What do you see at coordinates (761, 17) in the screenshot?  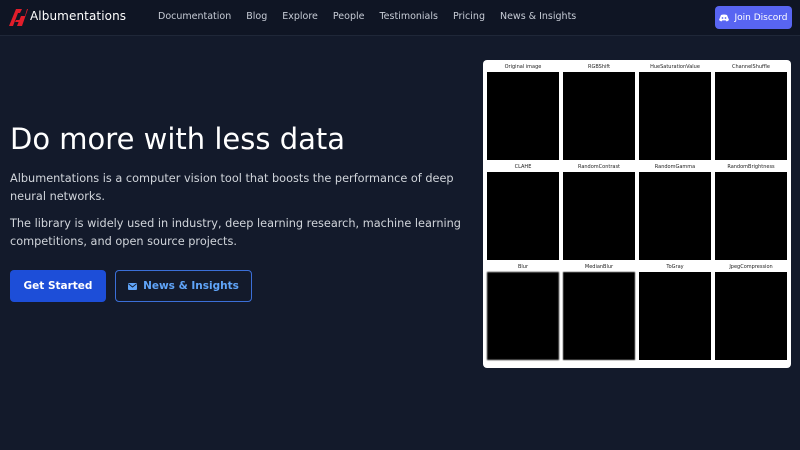 I see `join-discord-label: Join Discord` at bounding box center [761, 17].